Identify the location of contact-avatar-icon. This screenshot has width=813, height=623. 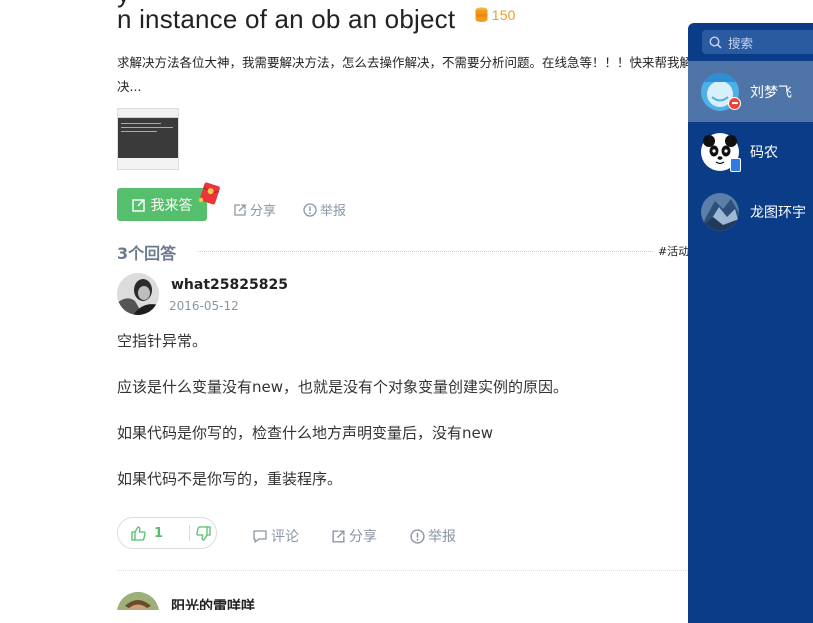
(720, 211).